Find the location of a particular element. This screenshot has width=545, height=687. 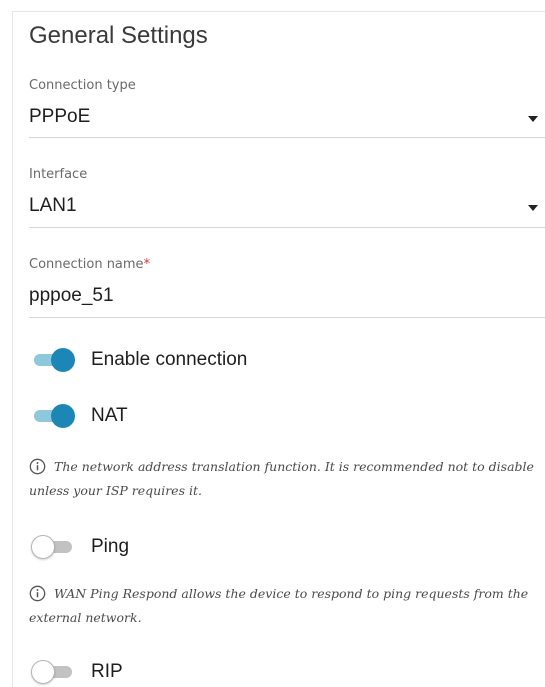

interface-label: Interface is located at coordinates (58, 174).